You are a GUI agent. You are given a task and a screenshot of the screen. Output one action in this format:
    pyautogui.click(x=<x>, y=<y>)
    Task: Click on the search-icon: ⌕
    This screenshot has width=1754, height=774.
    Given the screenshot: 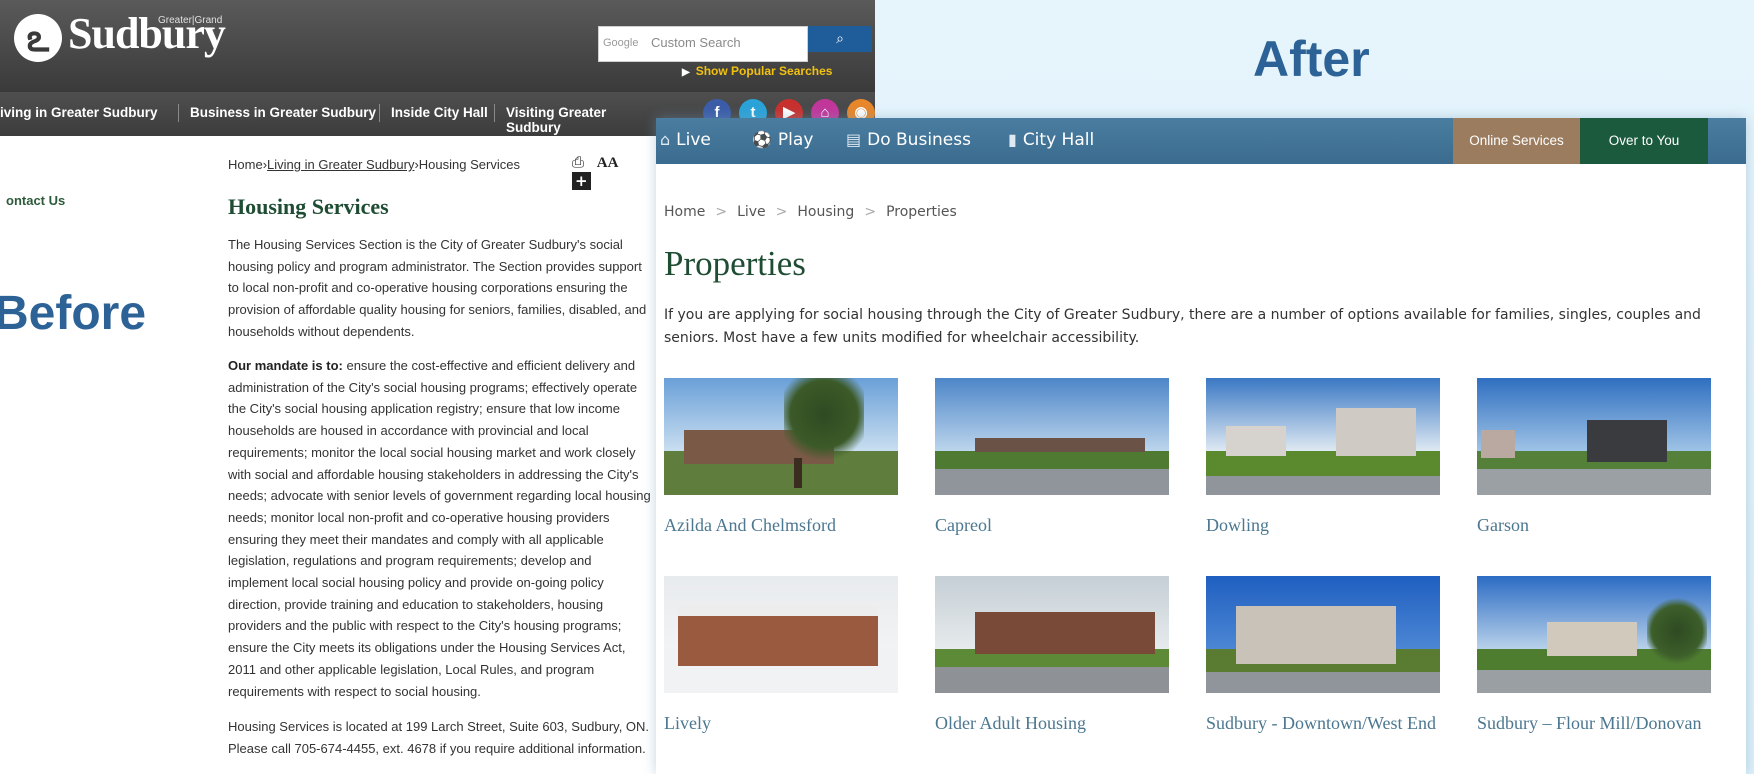 What is the action you would take?
    pyautogui.click(x=840, y=39)
    